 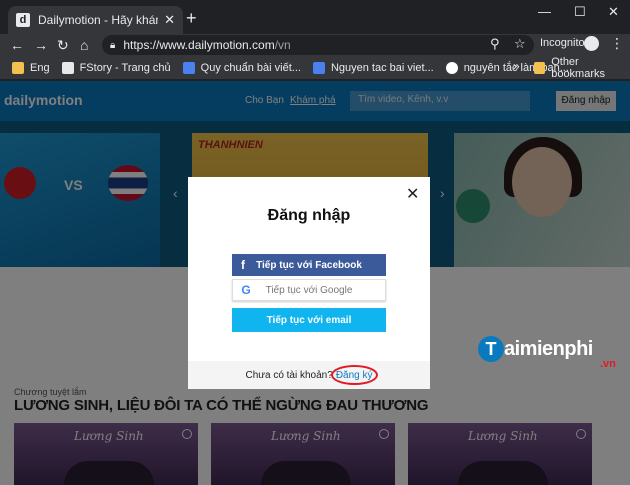 I want to click on home-icon: ⌂, so click(x=84, y=45).